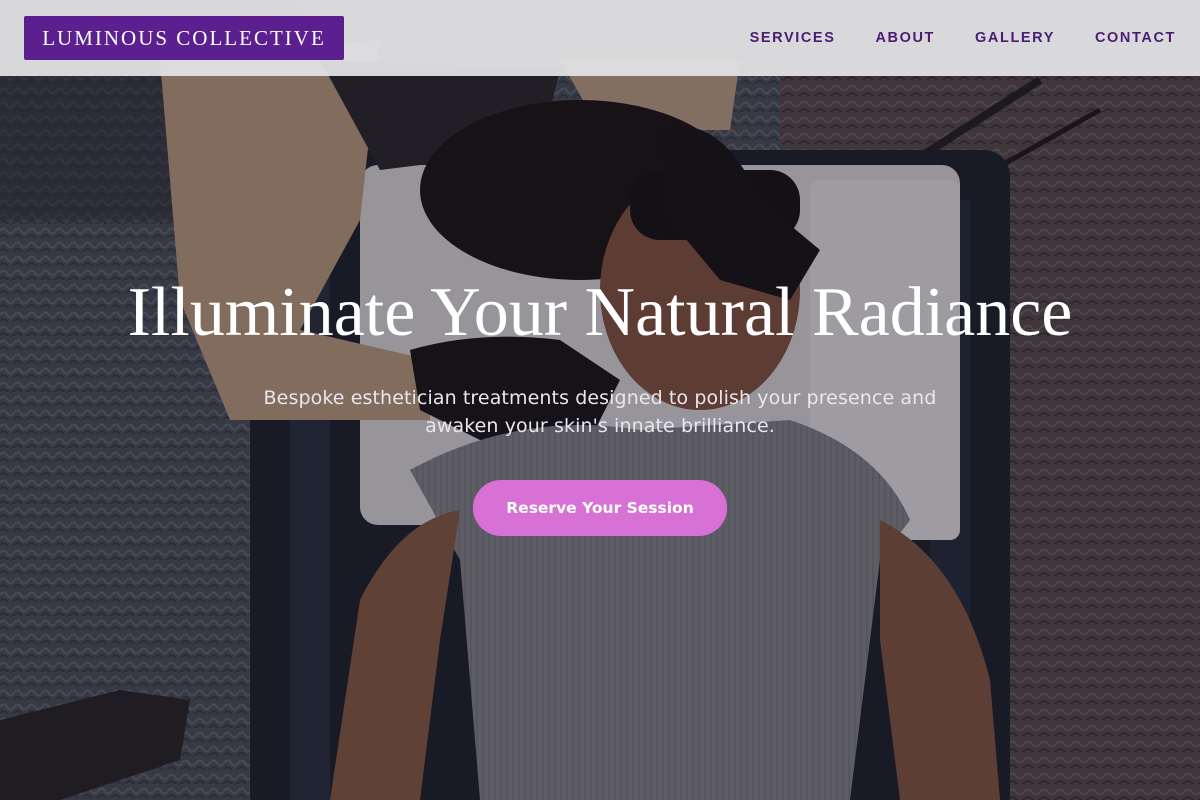  What do you see at coordinates (600, 312) in the screenshot?
I see `hero-headline: Illuminate Your Natural Radiance` at bounding box center [600, 312].